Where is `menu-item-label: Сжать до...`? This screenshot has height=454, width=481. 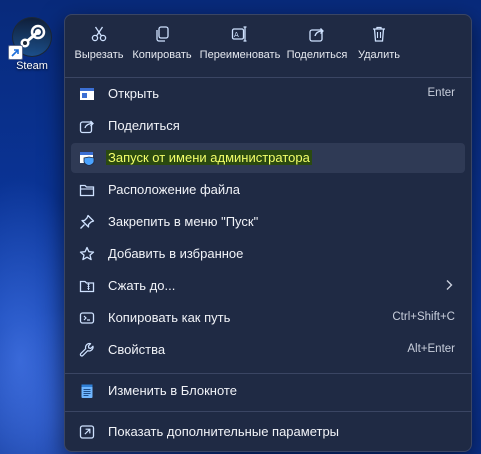 menu-item-label: Сжать до... is located at coordinates (142, 285).